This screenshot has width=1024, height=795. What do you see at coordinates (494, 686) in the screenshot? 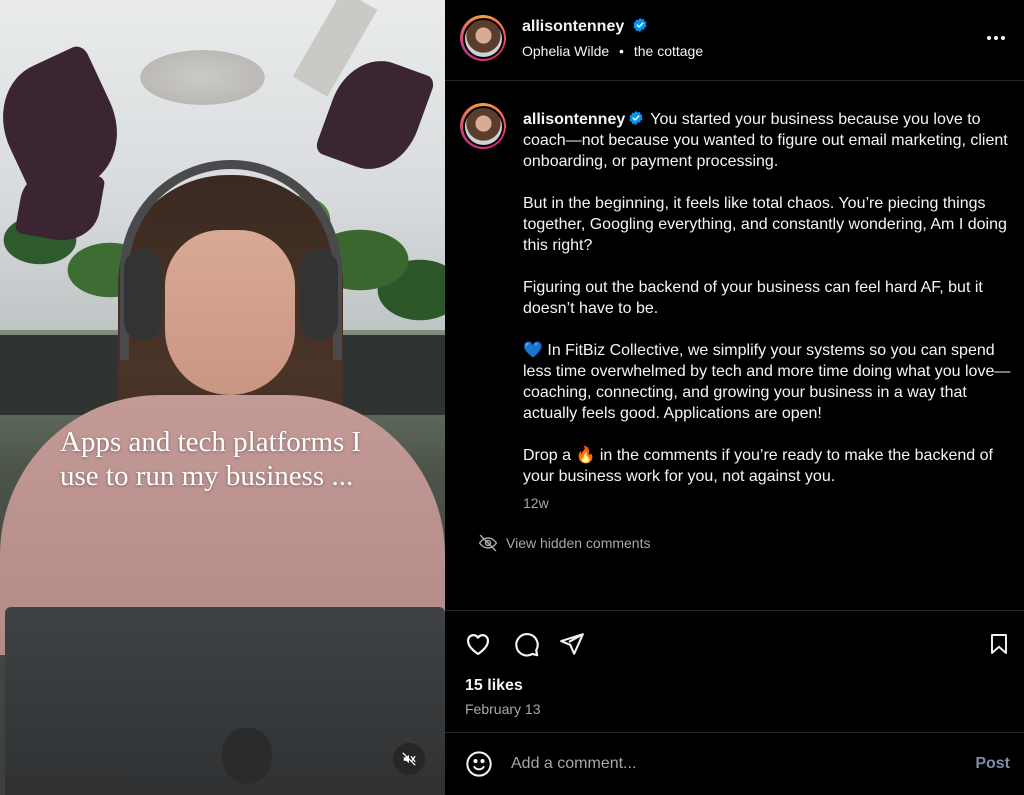
I see `like-count: 15 likes` at bounding box center [494, 686].